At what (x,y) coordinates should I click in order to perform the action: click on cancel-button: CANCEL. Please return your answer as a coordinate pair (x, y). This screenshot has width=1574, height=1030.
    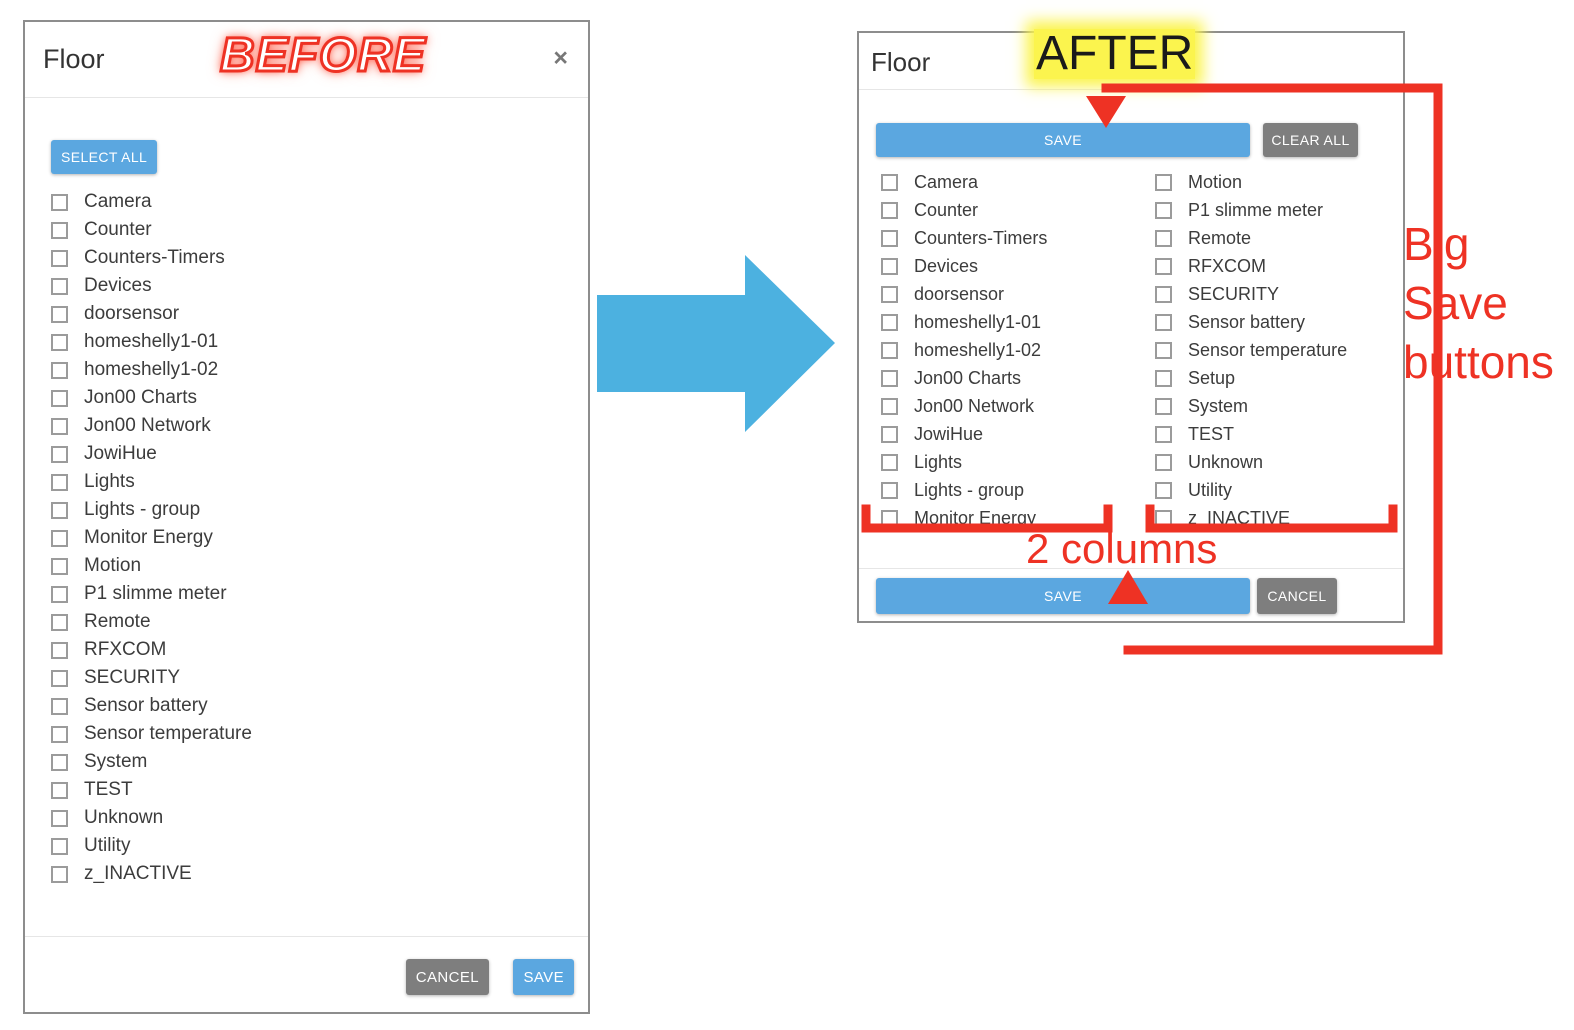
    Looking at the image, I should click on (447, 977).